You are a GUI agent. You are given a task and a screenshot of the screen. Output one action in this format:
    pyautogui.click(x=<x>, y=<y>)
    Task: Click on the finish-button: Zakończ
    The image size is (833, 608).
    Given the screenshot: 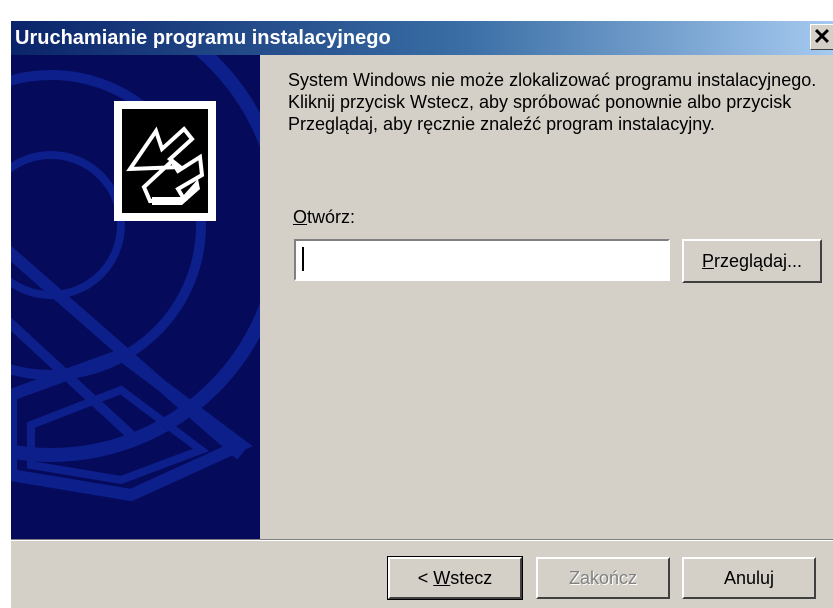 What is the action you would take?
    pyautogui.click(x=603, y=578)
    